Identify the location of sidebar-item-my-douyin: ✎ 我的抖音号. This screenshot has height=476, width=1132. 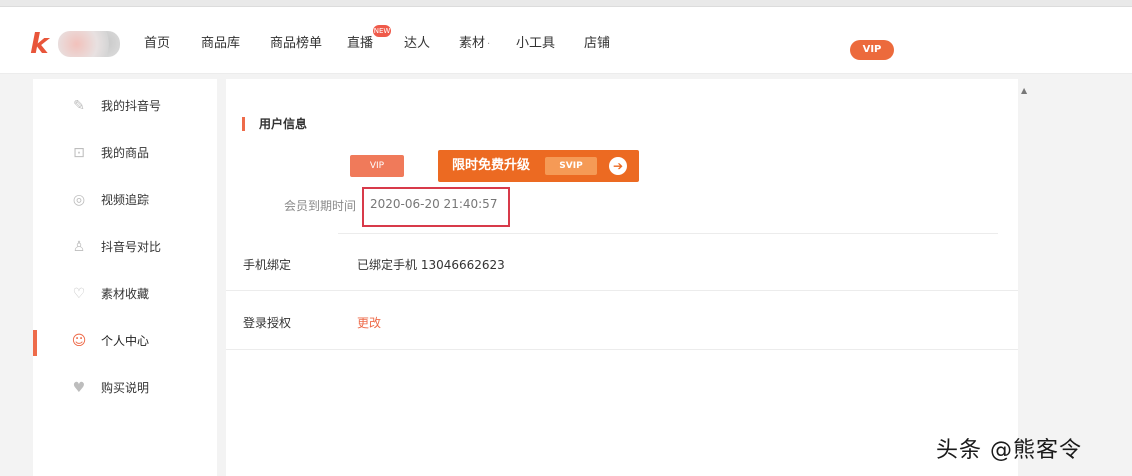
(125, 106).